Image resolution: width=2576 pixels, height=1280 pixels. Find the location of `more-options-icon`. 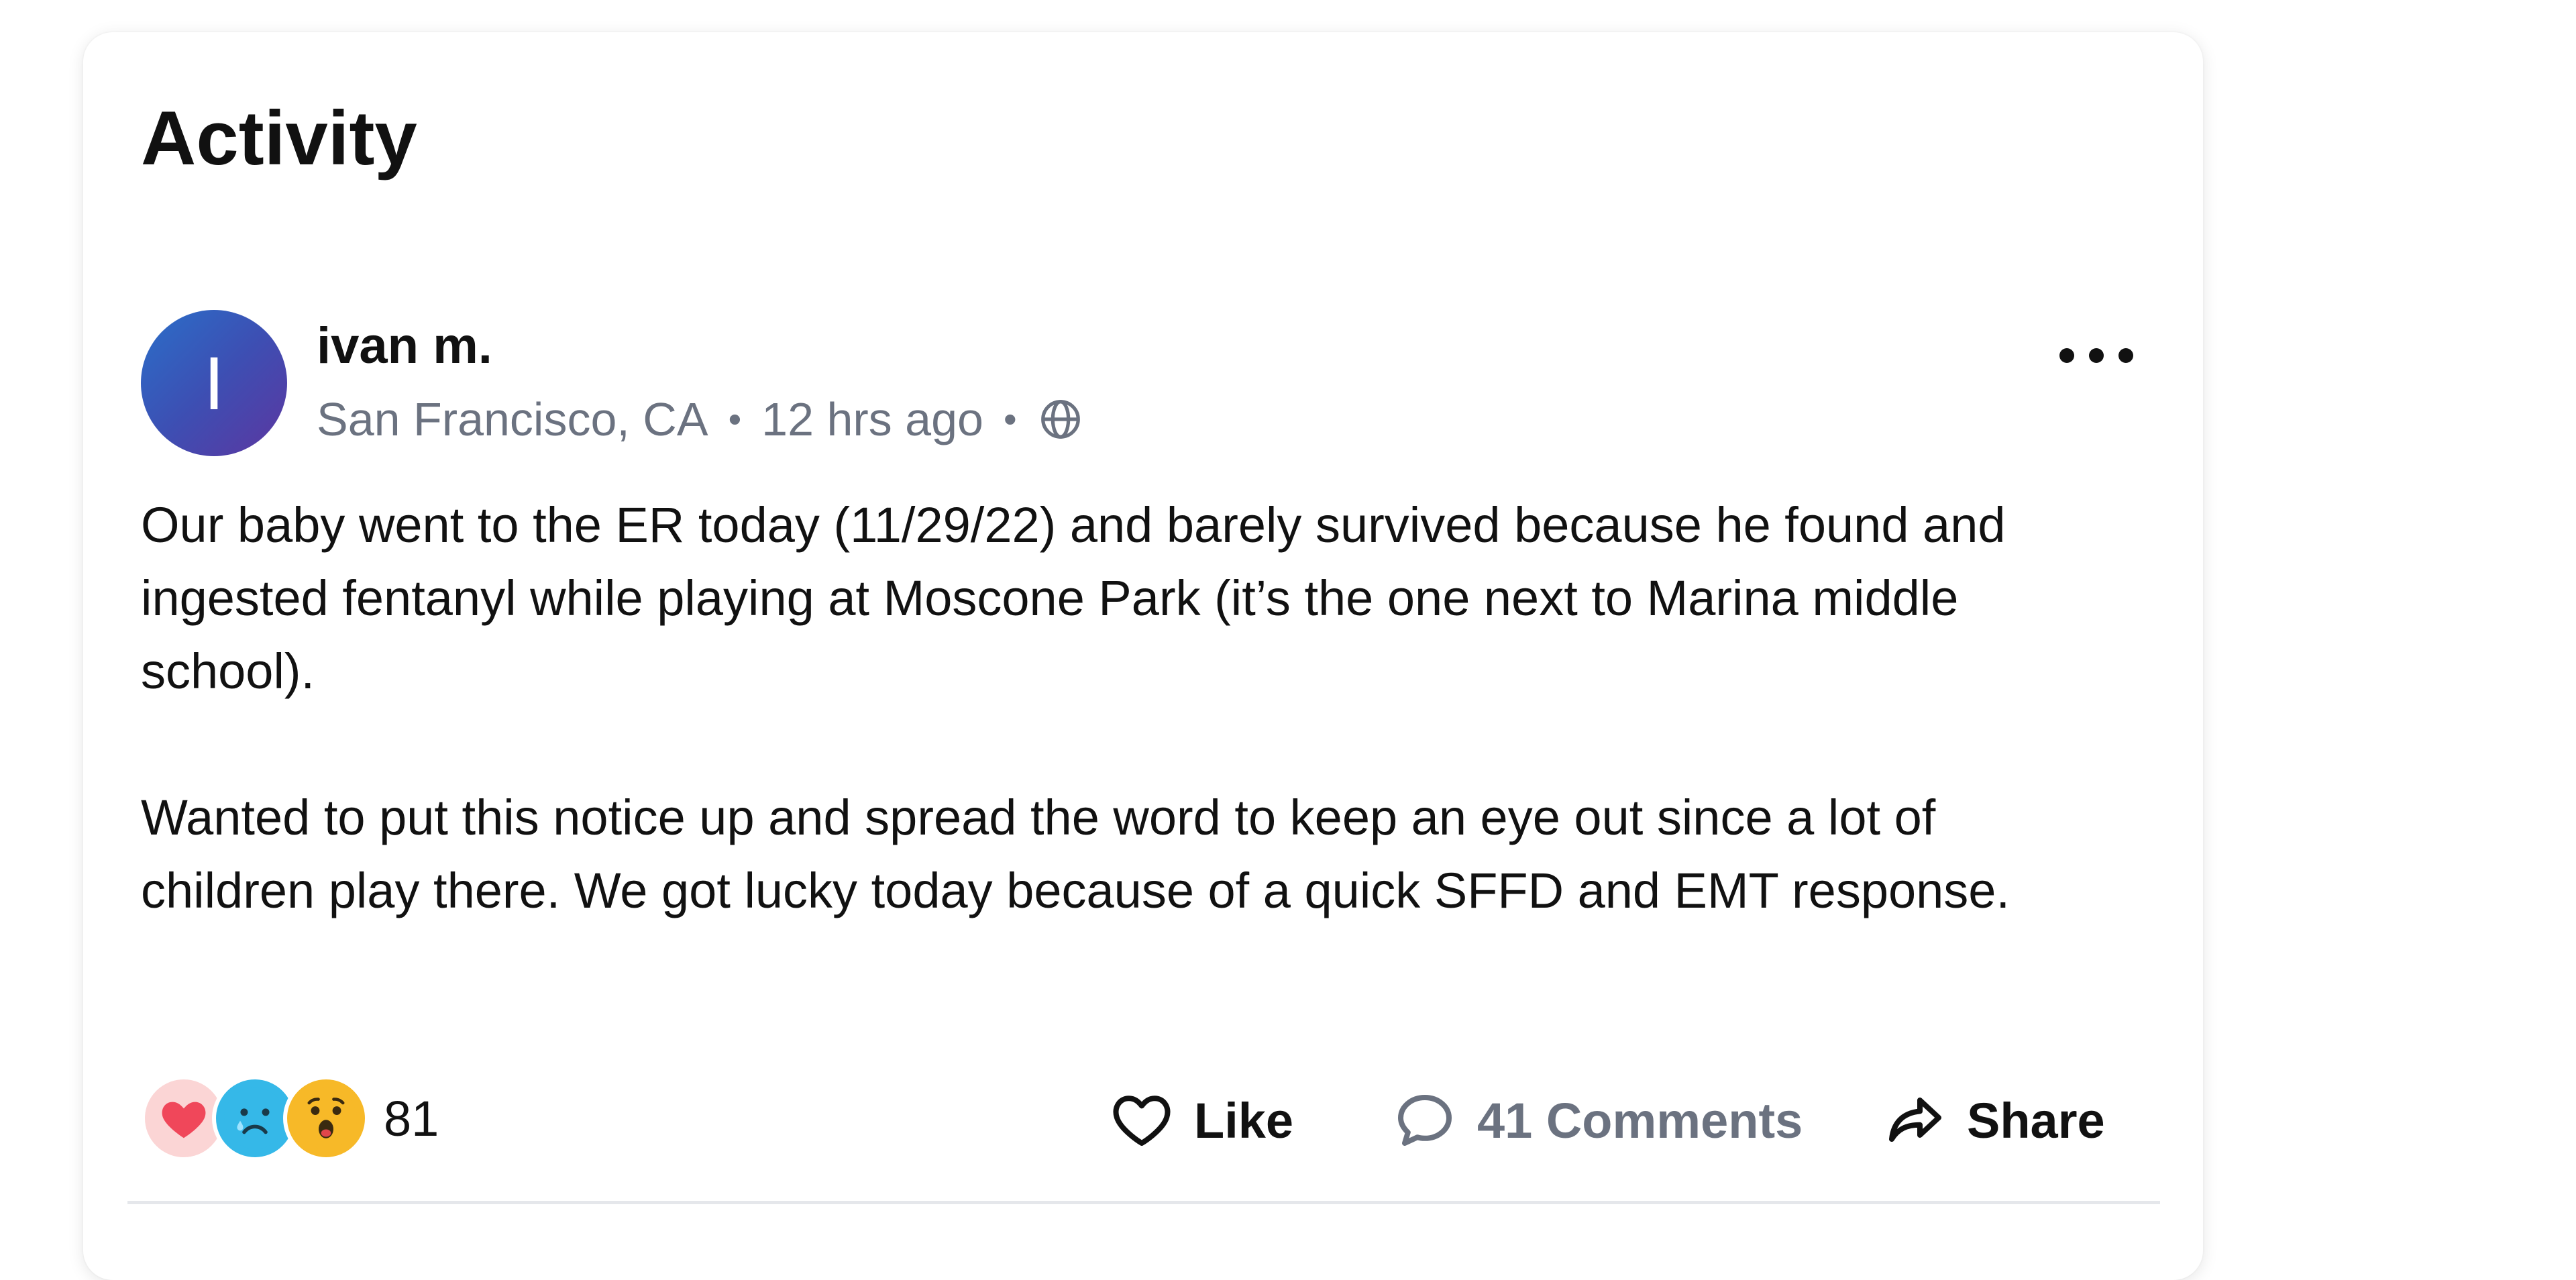

more-options-icon is located at coordinates (2096, 356).